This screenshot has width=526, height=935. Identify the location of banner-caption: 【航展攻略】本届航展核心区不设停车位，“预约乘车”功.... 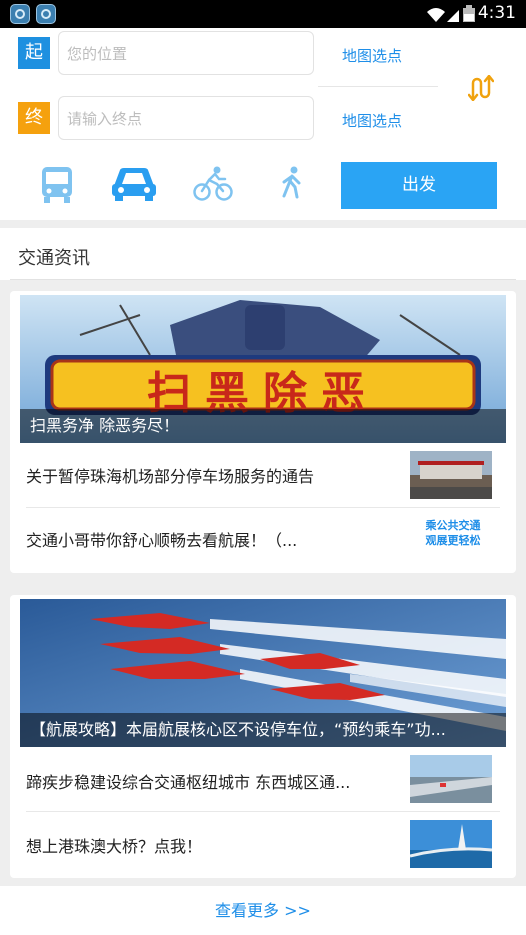
(263, 730).